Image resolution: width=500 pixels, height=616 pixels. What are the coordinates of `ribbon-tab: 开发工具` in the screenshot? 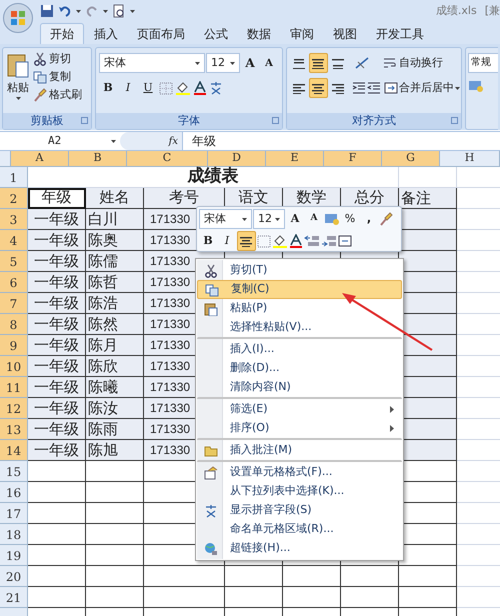 It's located at (400, 33).